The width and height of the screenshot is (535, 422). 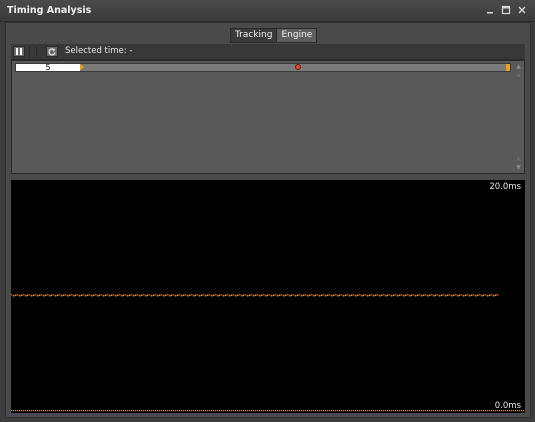 I want to click on vertical-scrollbar: ▲ ▪ ▲ ▼, so click(x=518, y=117).